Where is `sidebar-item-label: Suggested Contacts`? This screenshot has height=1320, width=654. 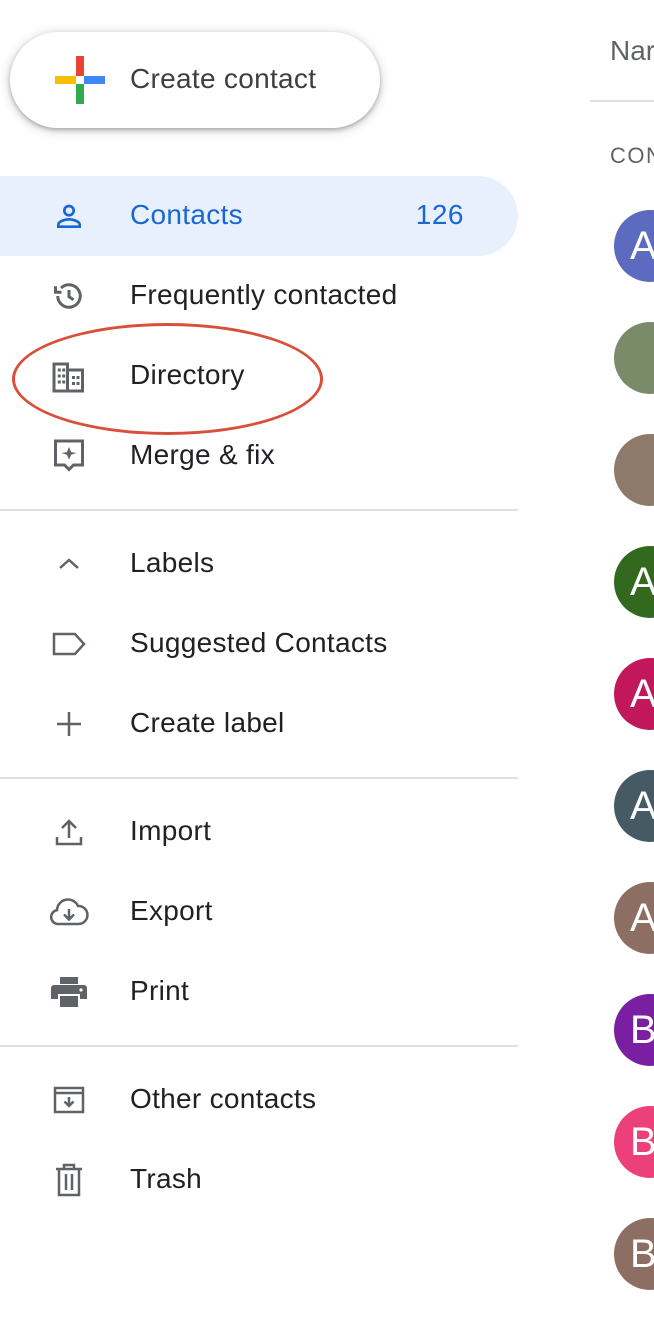
sidebar-item-label: Suggested Contacts is located at coordinates (259, 642).